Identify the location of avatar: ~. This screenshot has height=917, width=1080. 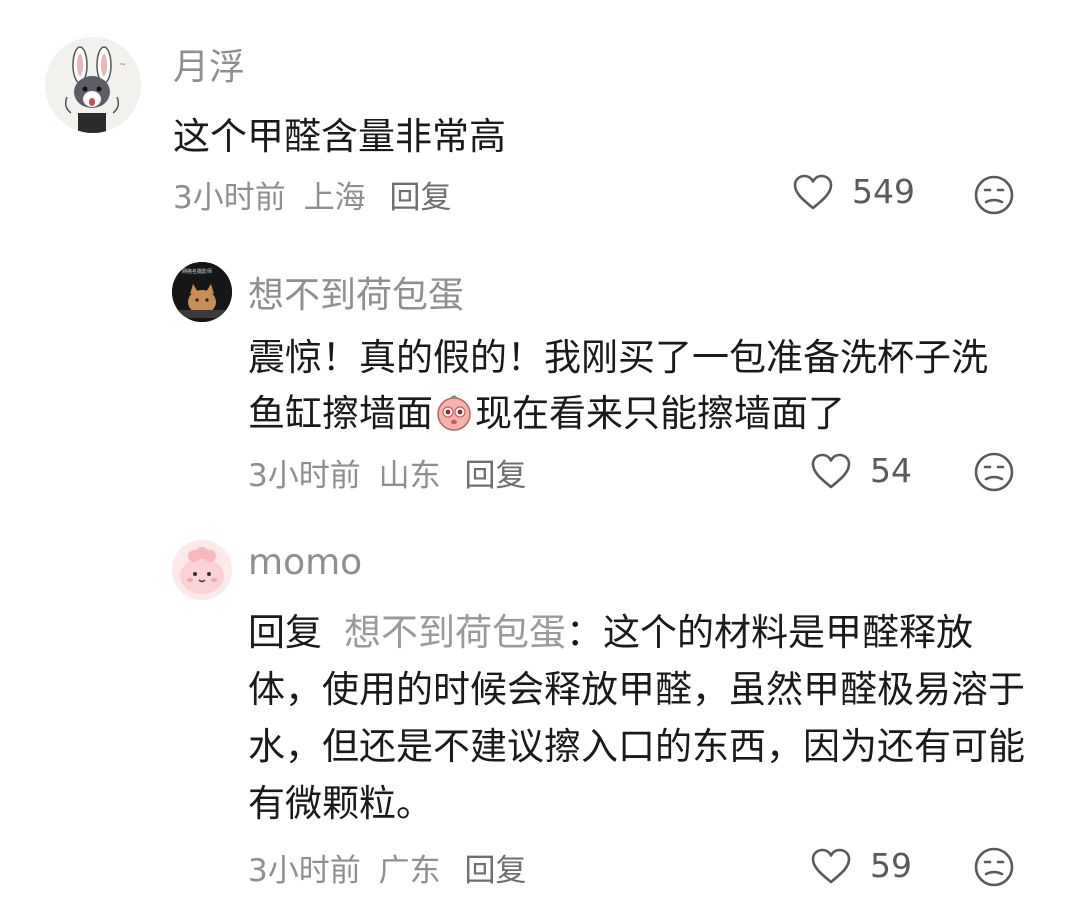
(93, 85).